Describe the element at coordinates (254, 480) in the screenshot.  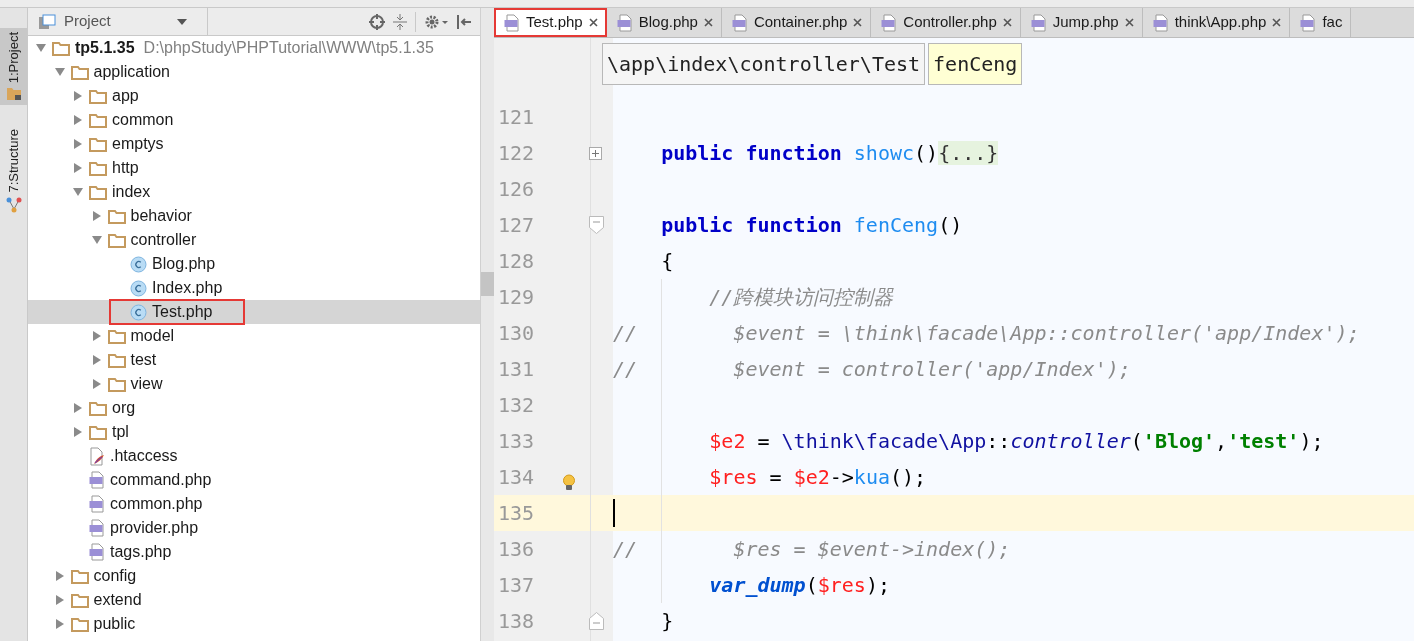
I see `tree-item: command.php` at that location.